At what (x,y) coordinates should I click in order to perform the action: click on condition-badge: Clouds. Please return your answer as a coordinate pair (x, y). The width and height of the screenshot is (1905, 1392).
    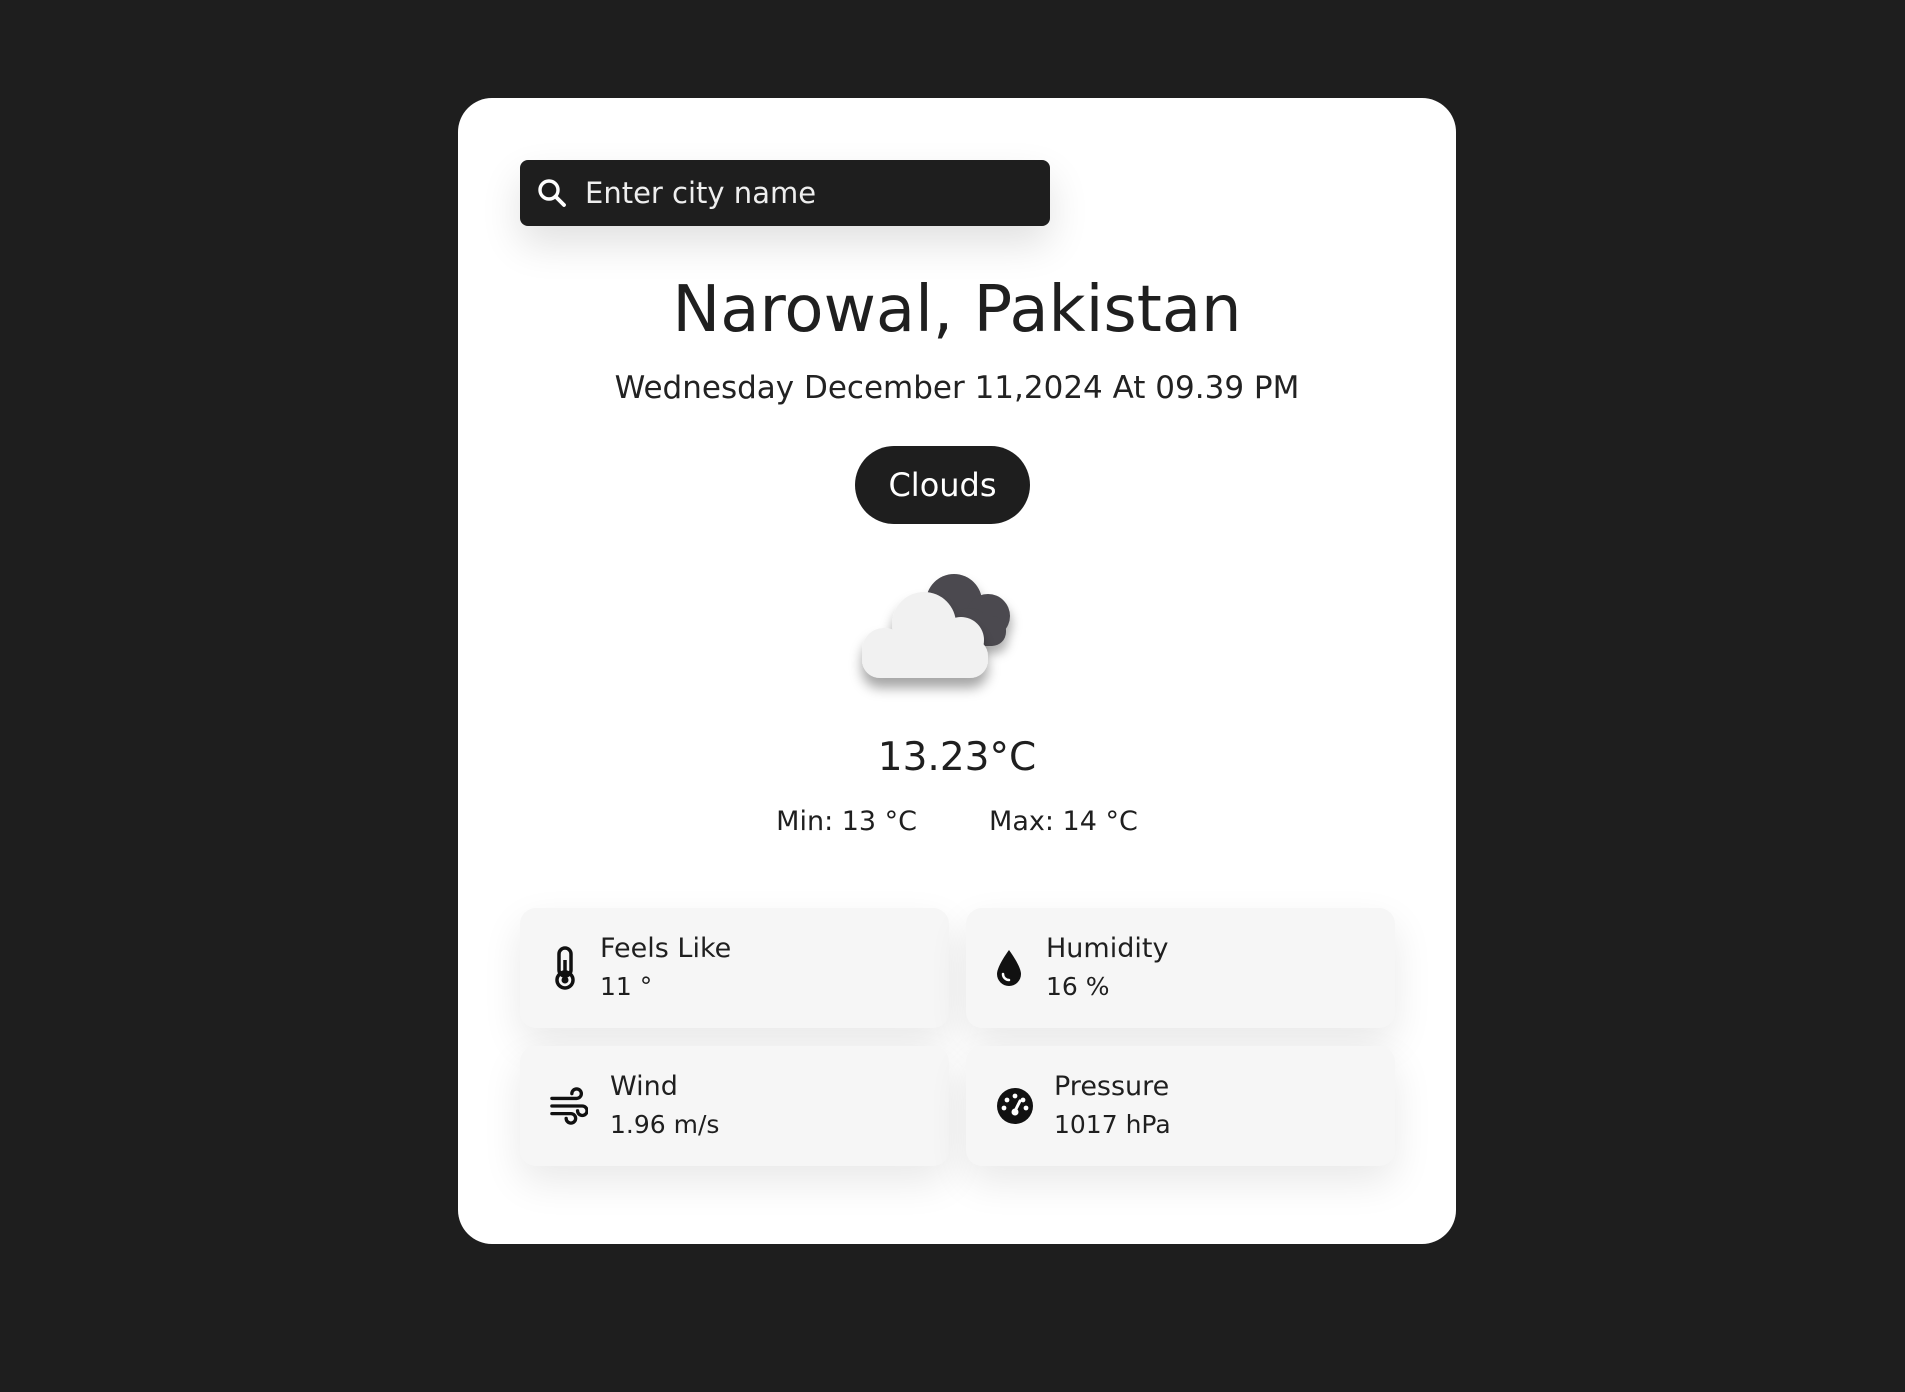
    Looking at the image, I should click on (942, 485).